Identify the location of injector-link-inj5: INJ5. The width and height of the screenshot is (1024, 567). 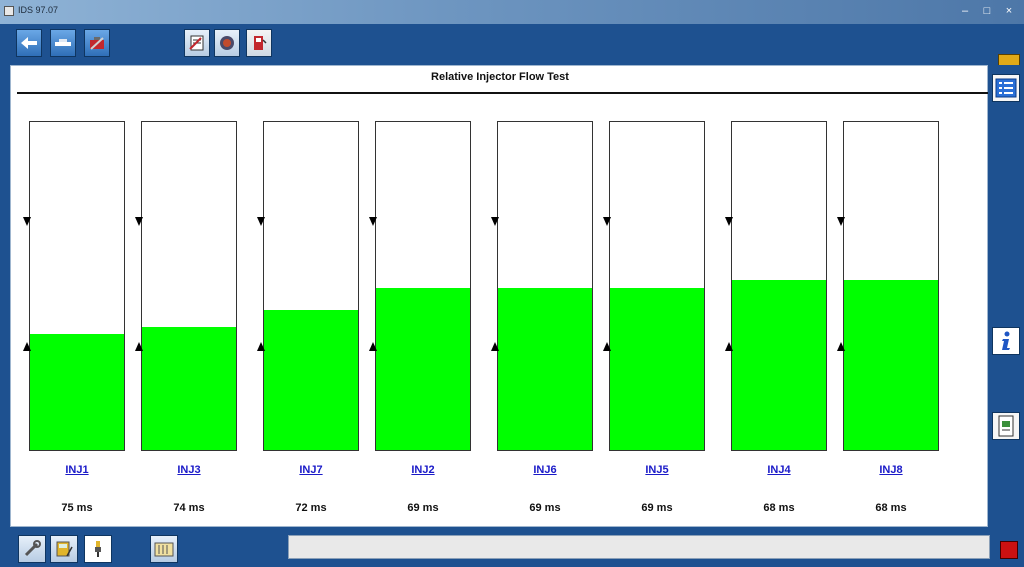
(657, 470).